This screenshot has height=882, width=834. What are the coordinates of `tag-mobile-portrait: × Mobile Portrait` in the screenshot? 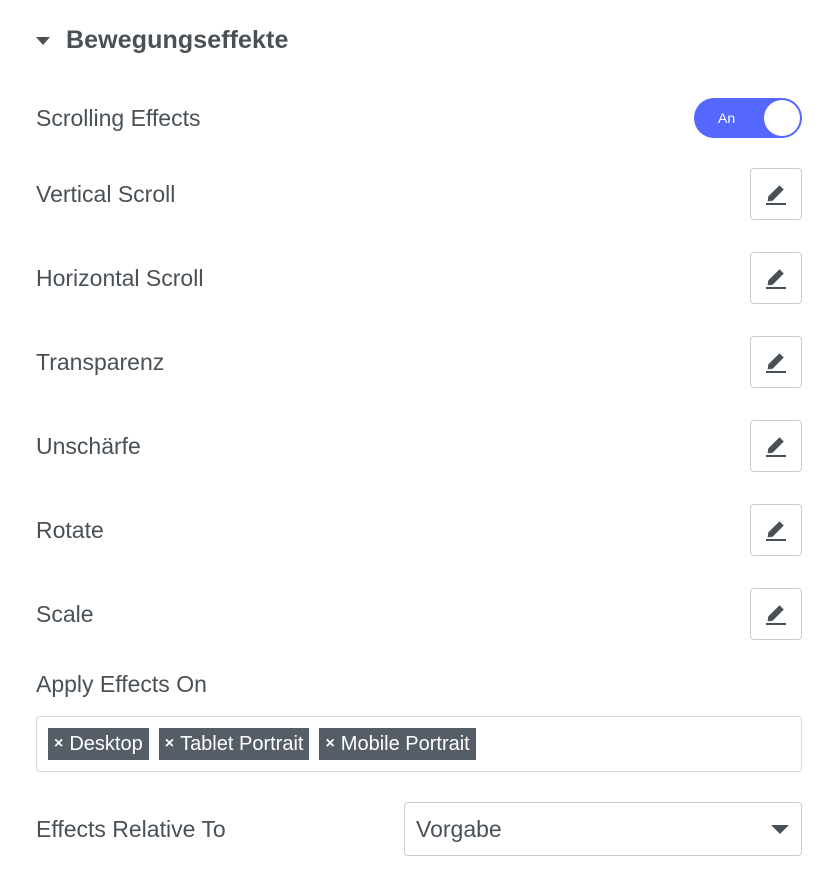 It's located at (397, 744).